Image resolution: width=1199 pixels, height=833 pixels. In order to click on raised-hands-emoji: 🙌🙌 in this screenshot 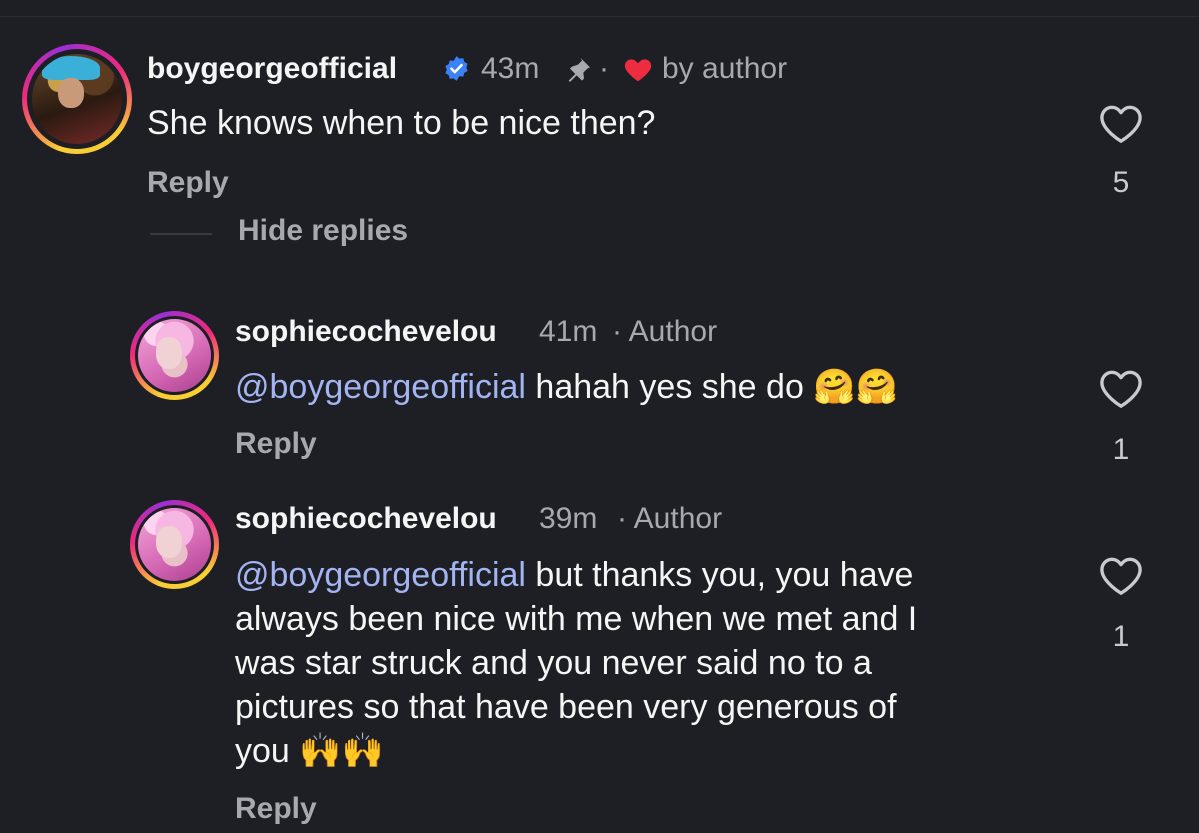, I will do `click(341, 751)`.